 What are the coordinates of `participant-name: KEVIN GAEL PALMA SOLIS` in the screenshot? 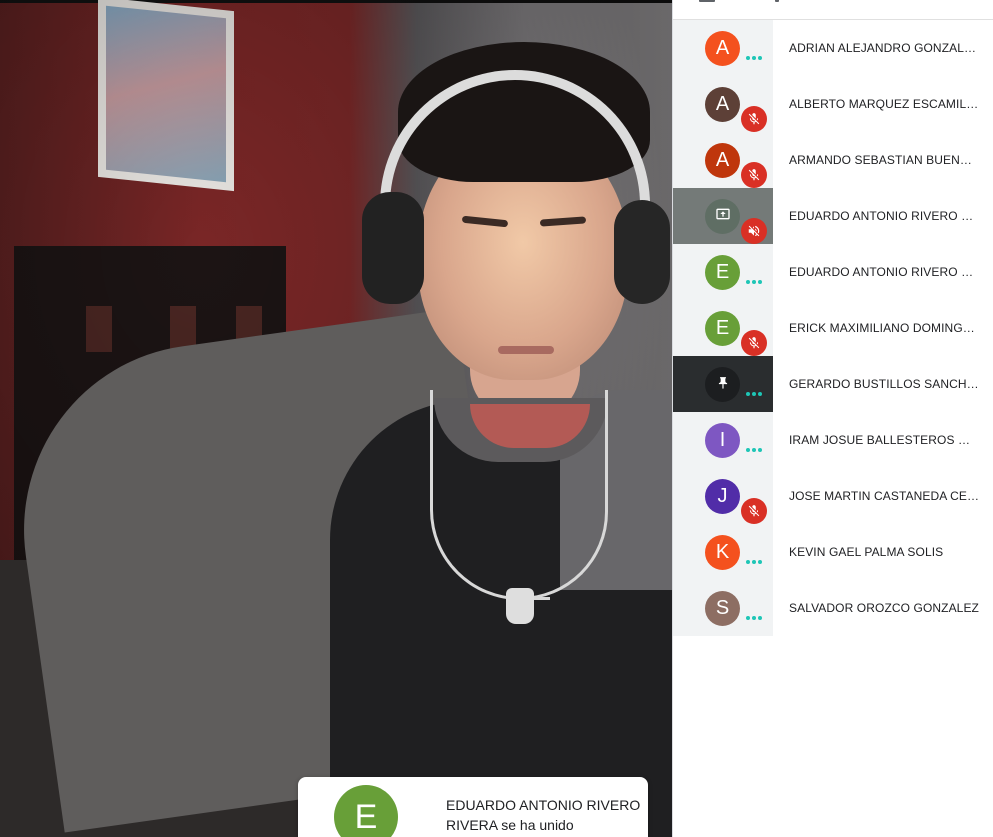 It's located at (866, 552).